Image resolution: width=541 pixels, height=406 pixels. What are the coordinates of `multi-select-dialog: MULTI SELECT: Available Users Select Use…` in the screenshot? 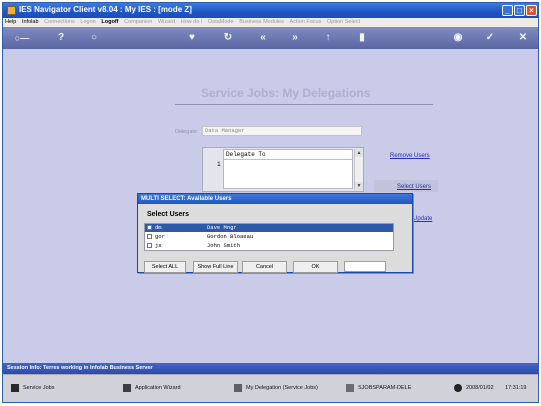 It's located at (275, 233).